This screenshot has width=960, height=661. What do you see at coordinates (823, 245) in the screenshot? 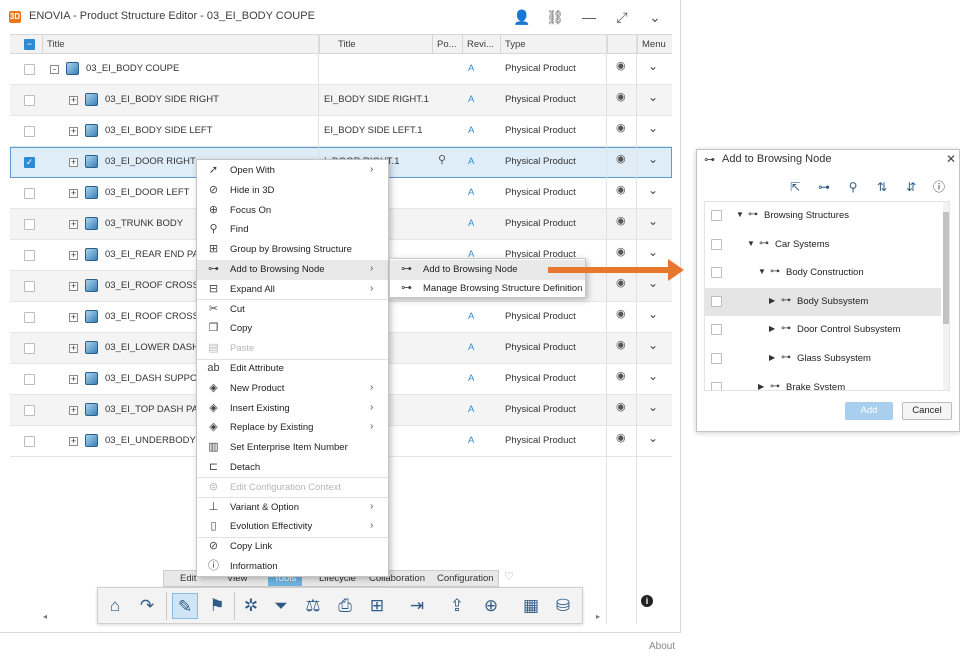
I see `tree-node: ▼ ⊶ Car Systems` at bounding box center [823, 245].